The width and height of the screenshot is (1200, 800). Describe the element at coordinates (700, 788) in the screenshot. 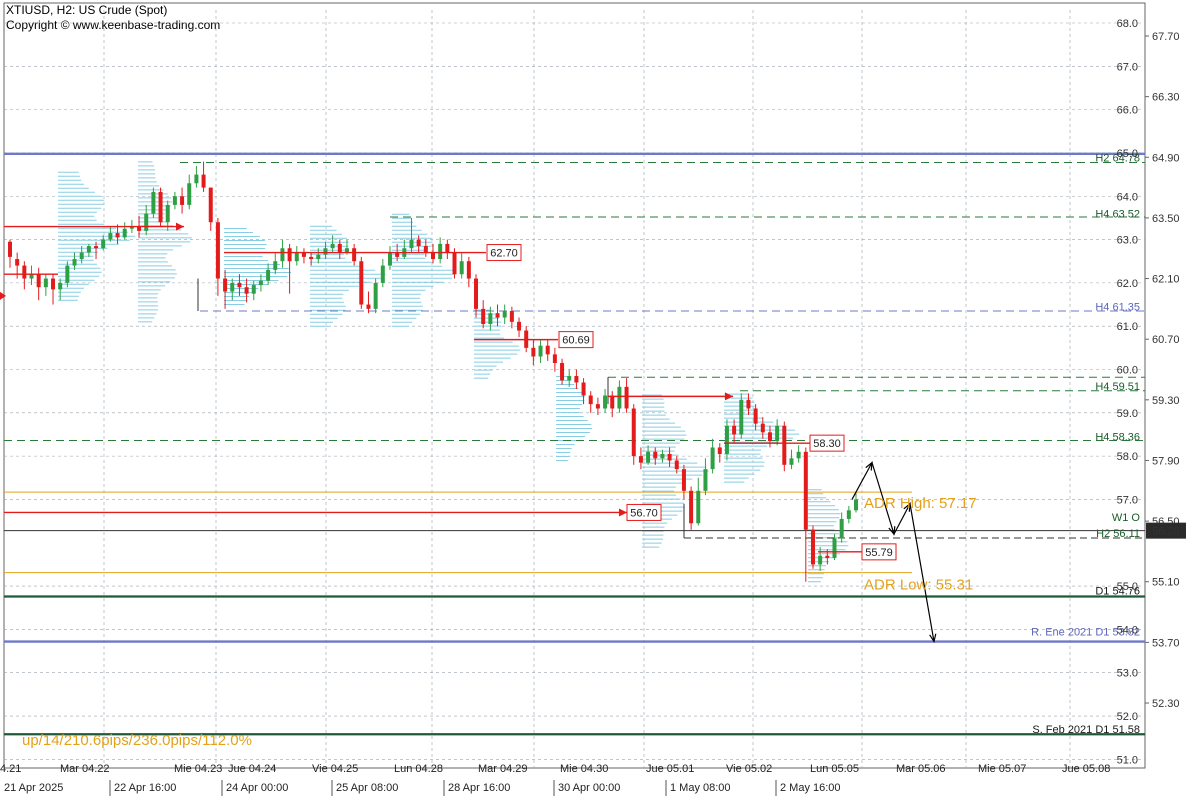

I see `time-label-date: 1 May 08:00` at that location.